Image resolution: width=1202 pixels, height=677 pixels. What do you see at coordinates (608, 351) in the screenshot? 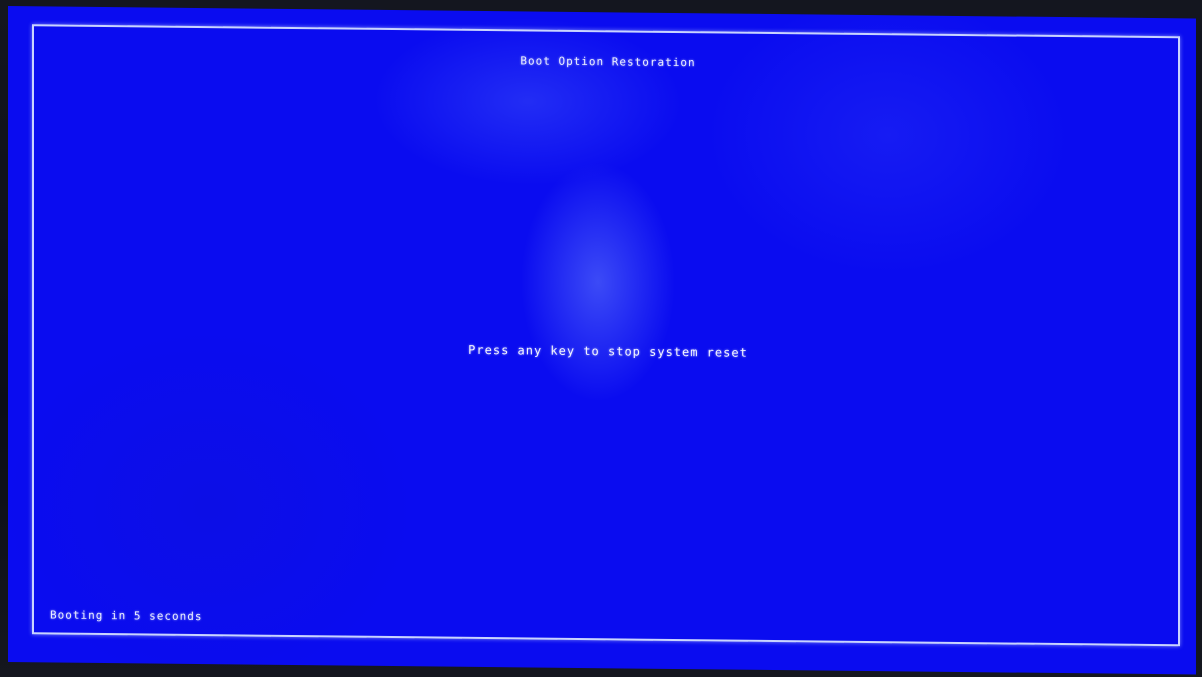
I see `reset-prompt-message: Press any key to stop system reset` at bounding box center [608, 351].